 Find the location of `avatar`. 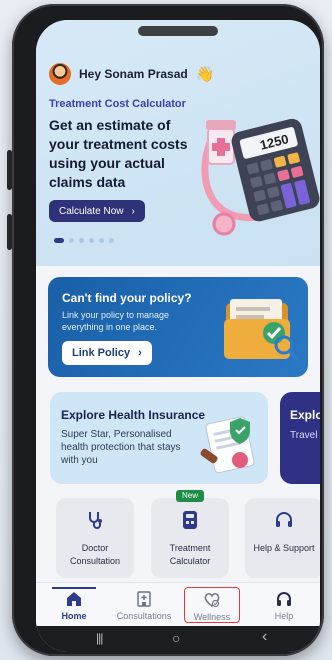

avatar is located at coordinates (60, 74).